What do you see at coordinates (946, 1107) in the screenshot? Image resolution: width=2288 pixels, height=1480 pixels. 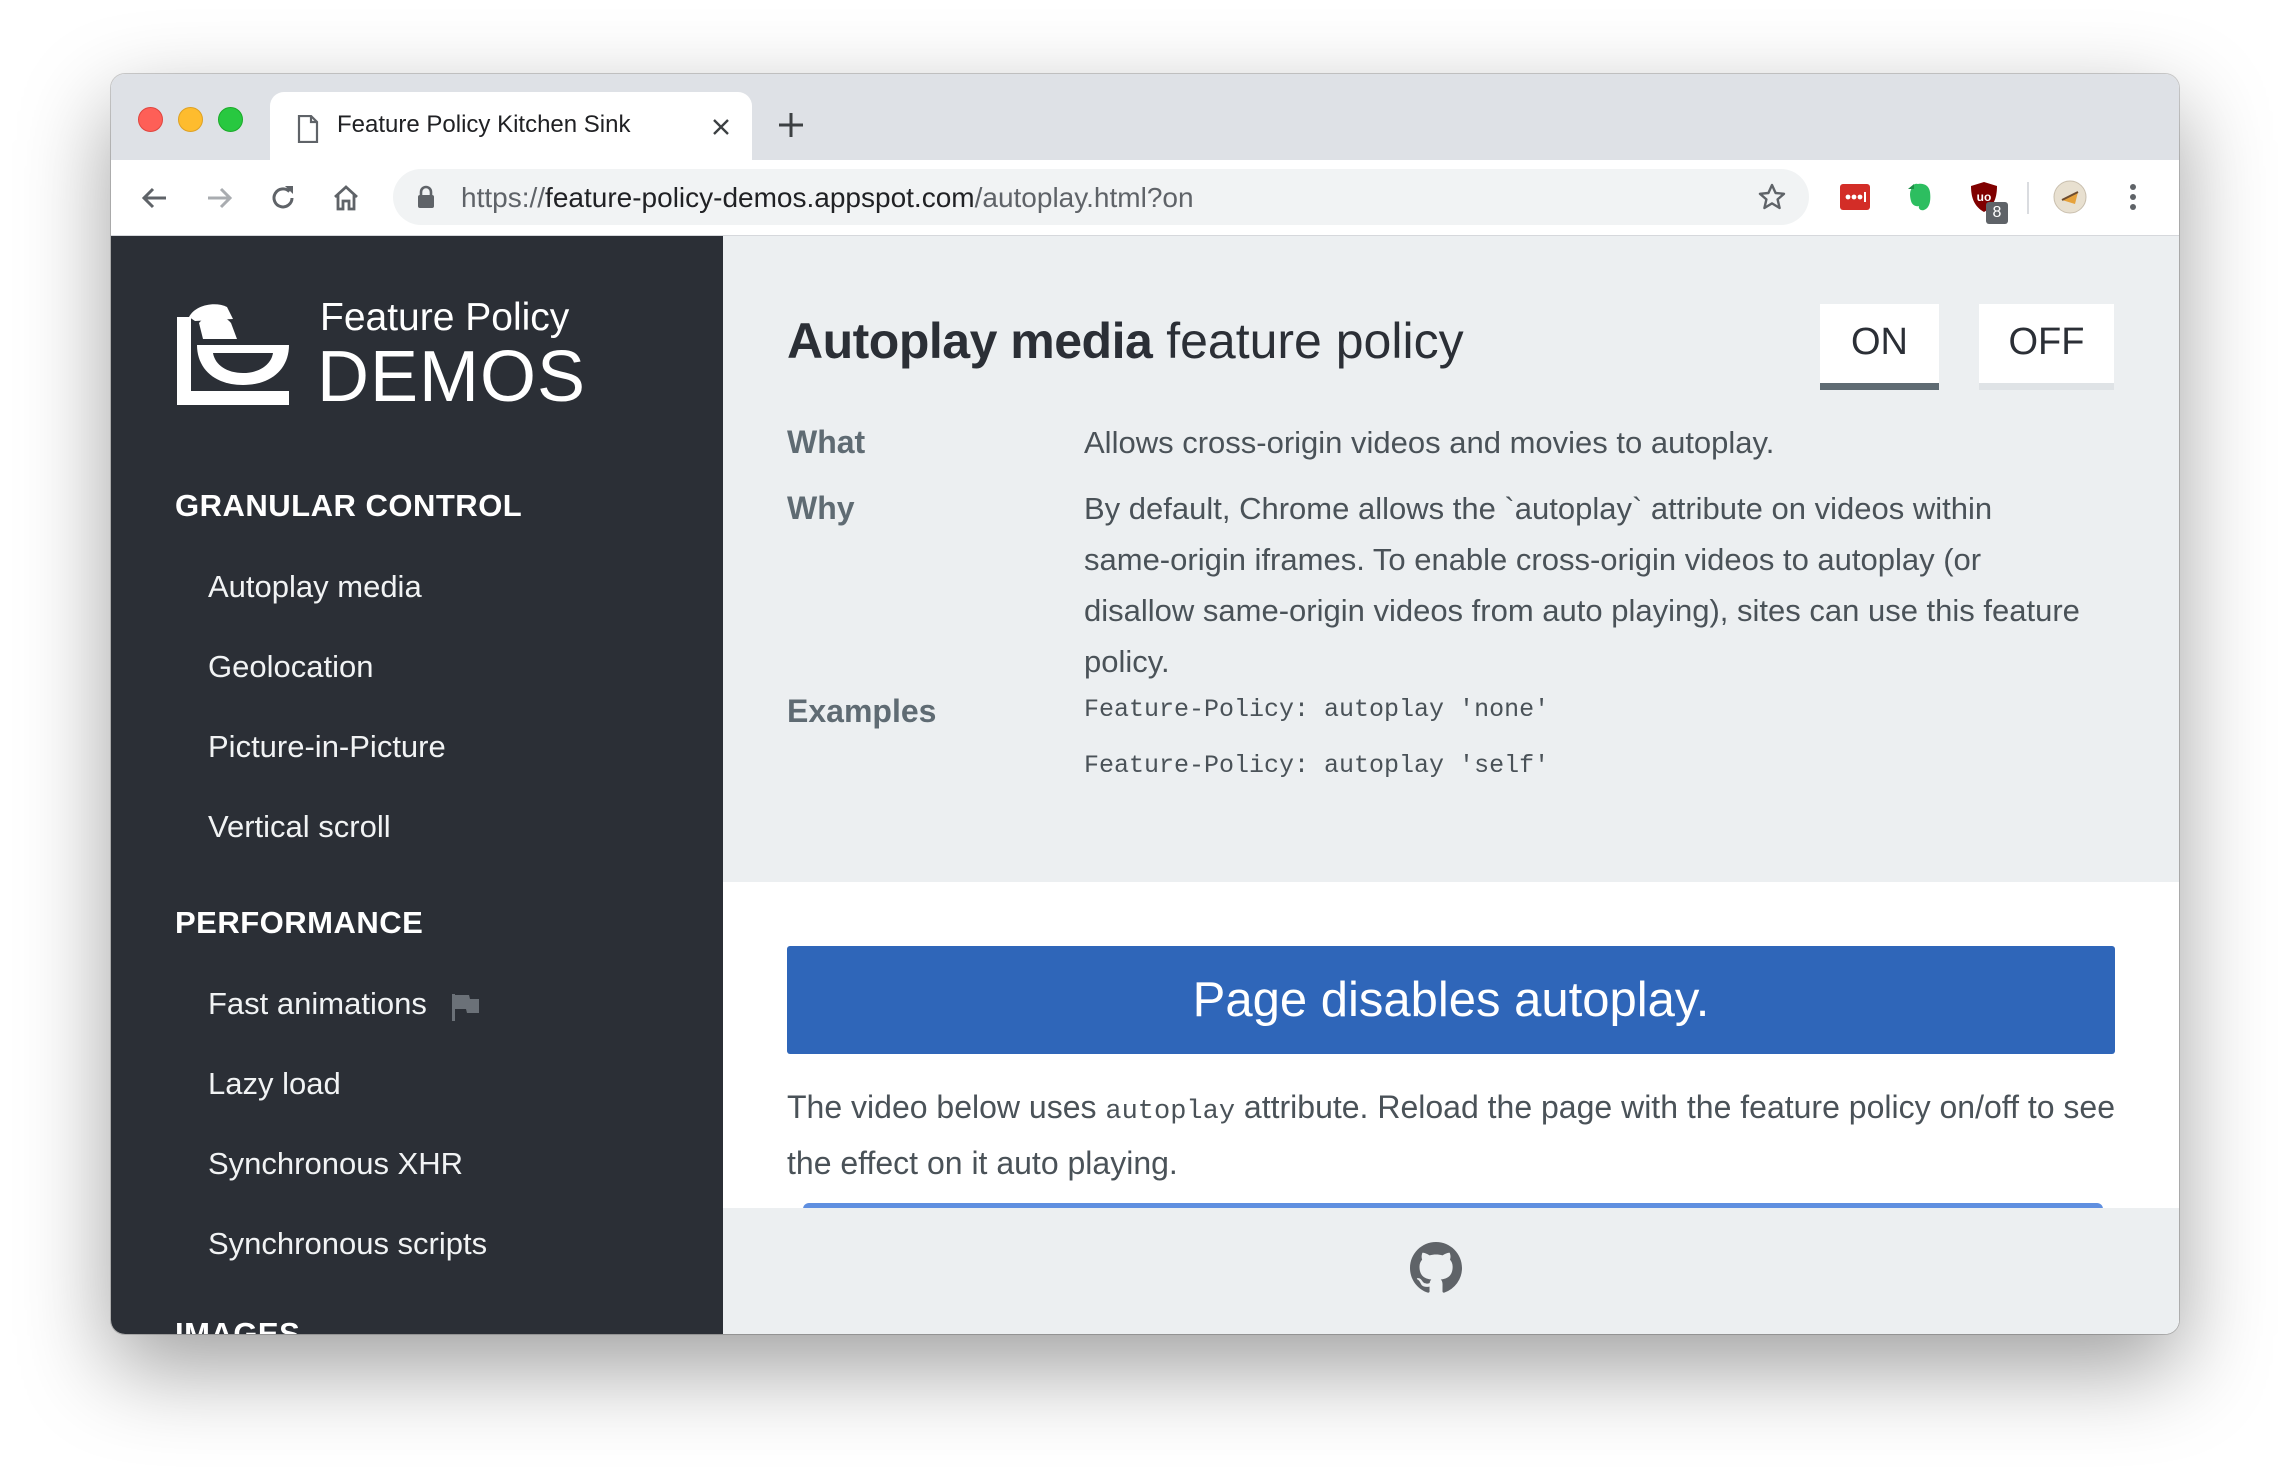 I see `desc-part: The video below uses` at bounding box center [946, 1107].